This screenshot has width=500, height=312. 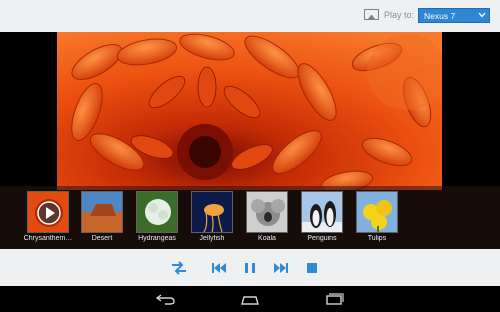 I want to click on stop-icon, so click(x=312, y=268).